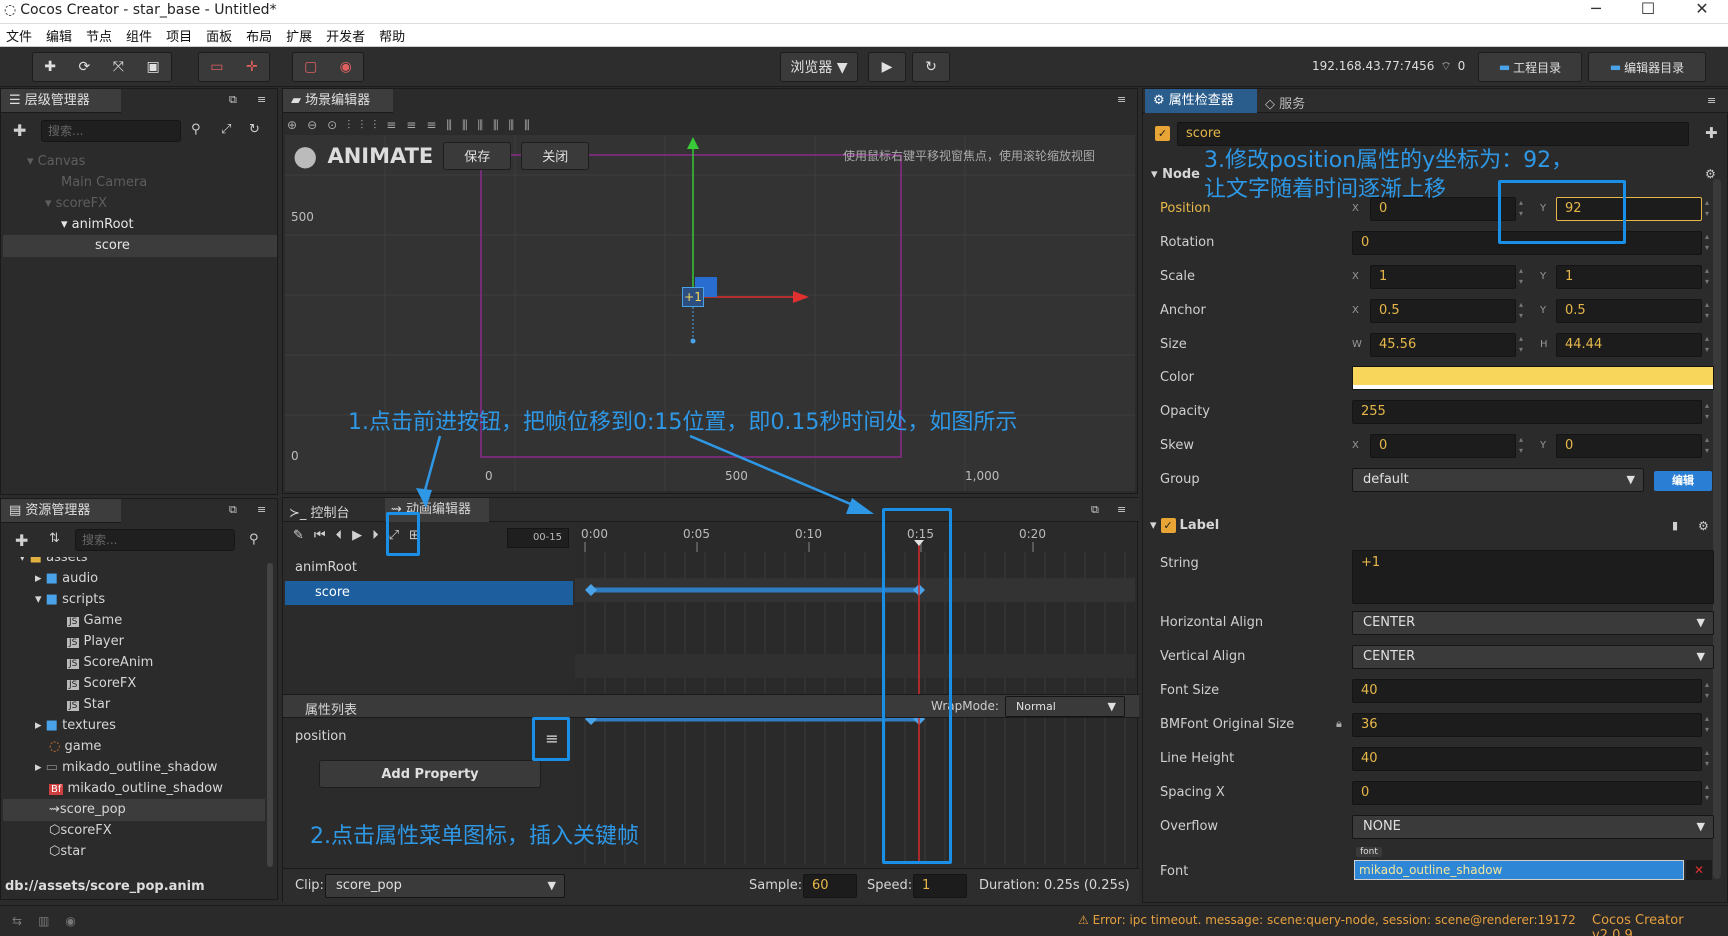 This screenshot has width=1728, height=936. I want to click on list-item: Bf mikado_outline_shadow, so click(136, 789).